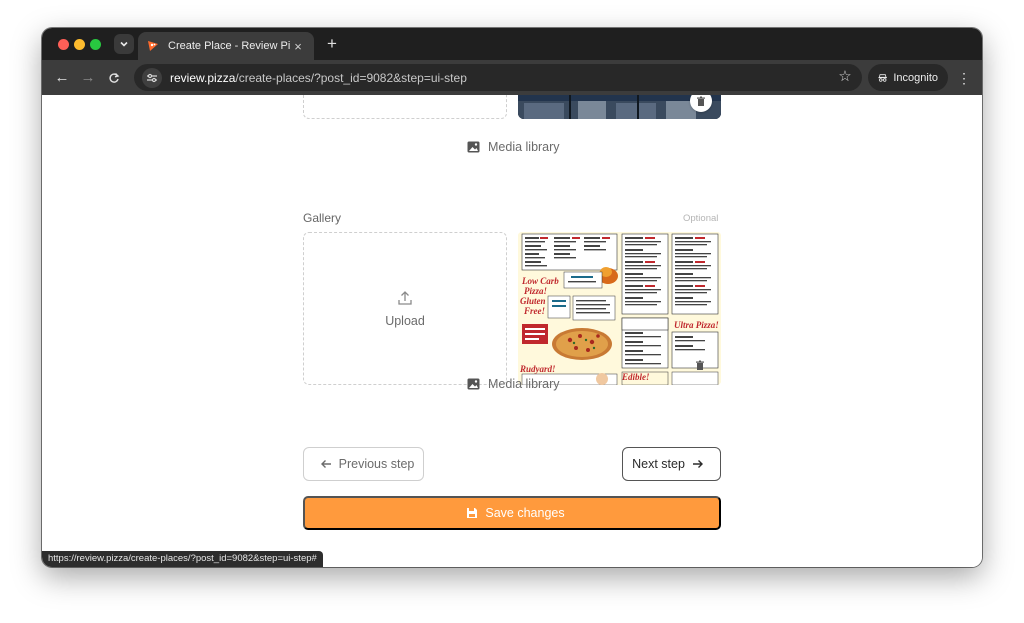  I want to click on chevron-down-icon, so click(124, 44).